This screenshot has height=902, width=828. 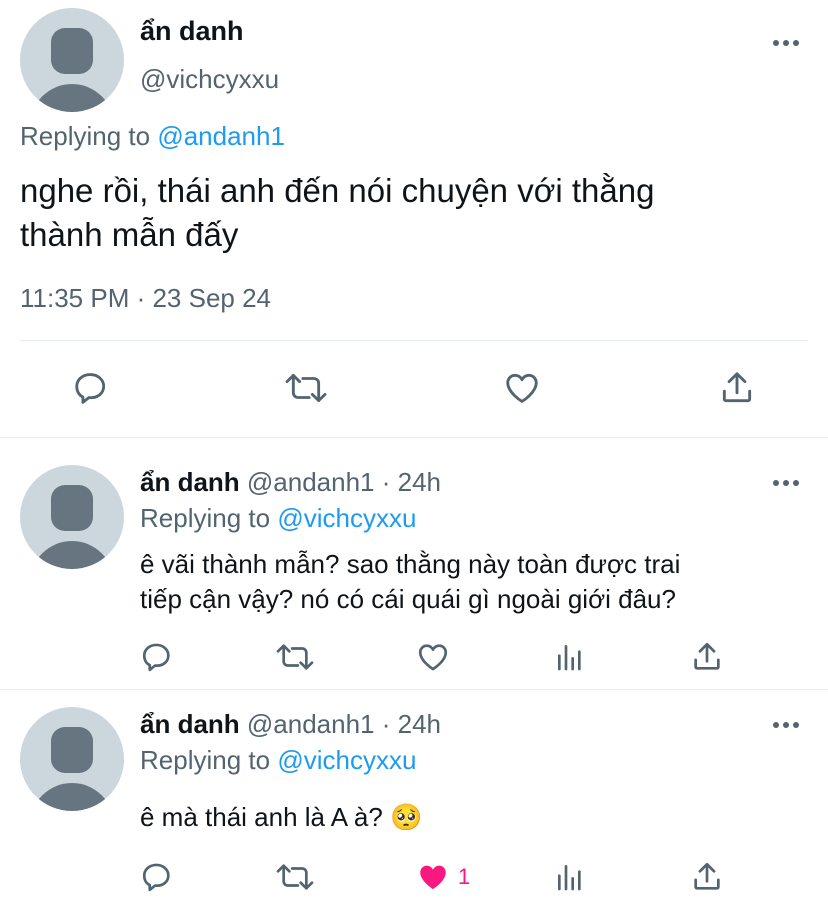 What do you see at coordinates (221, 136) in the screenshot?
I see `replying-handle-link: @andanh1` at bounding box center [221, 136].